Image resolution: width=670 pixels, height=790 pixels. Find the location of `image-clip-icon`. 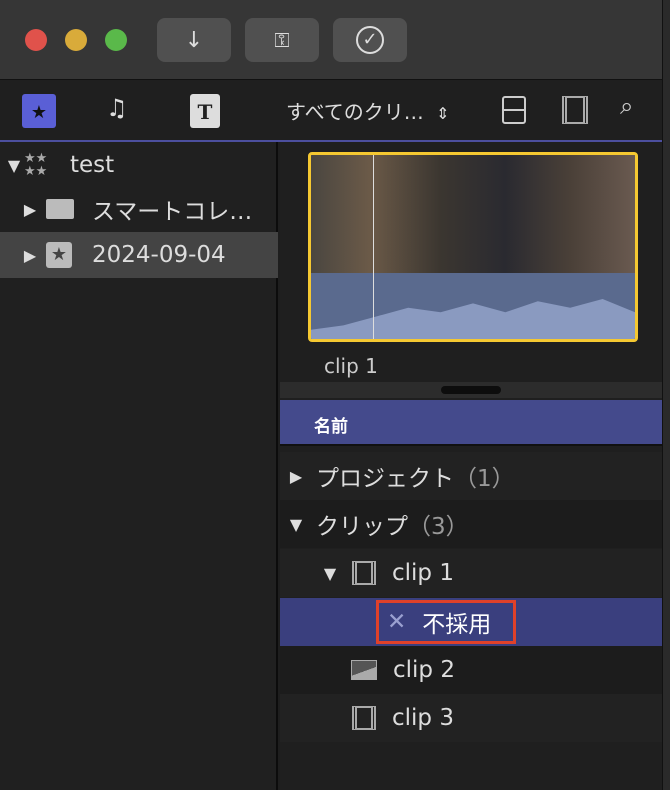

image-clip-icon is located at coordinates (364, 670).